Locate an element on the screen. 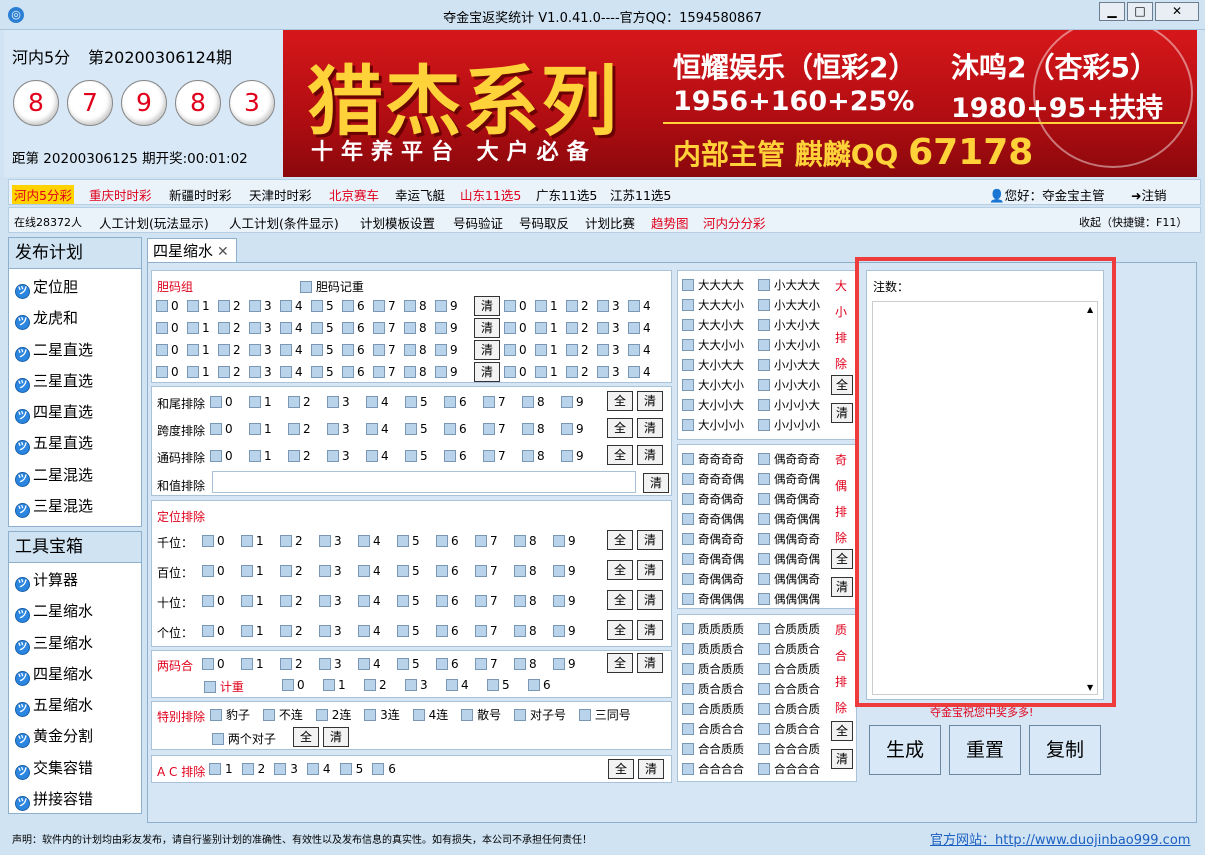  sidebar-item-4shrink: ツ四星缩水 is located at coordinates (75, 674).